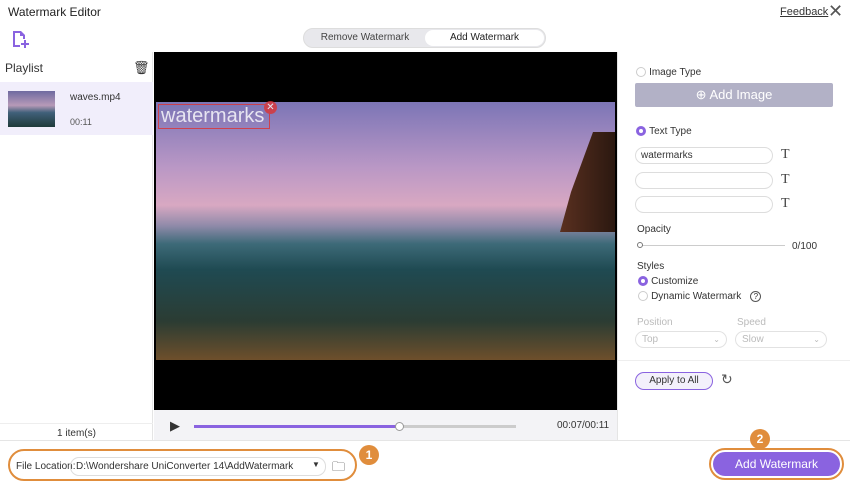 The width and height of the screenshot is (850, 486). Describe the element at coordinates (399, 426) in the screenshot. I see `seek-handle` at that location.